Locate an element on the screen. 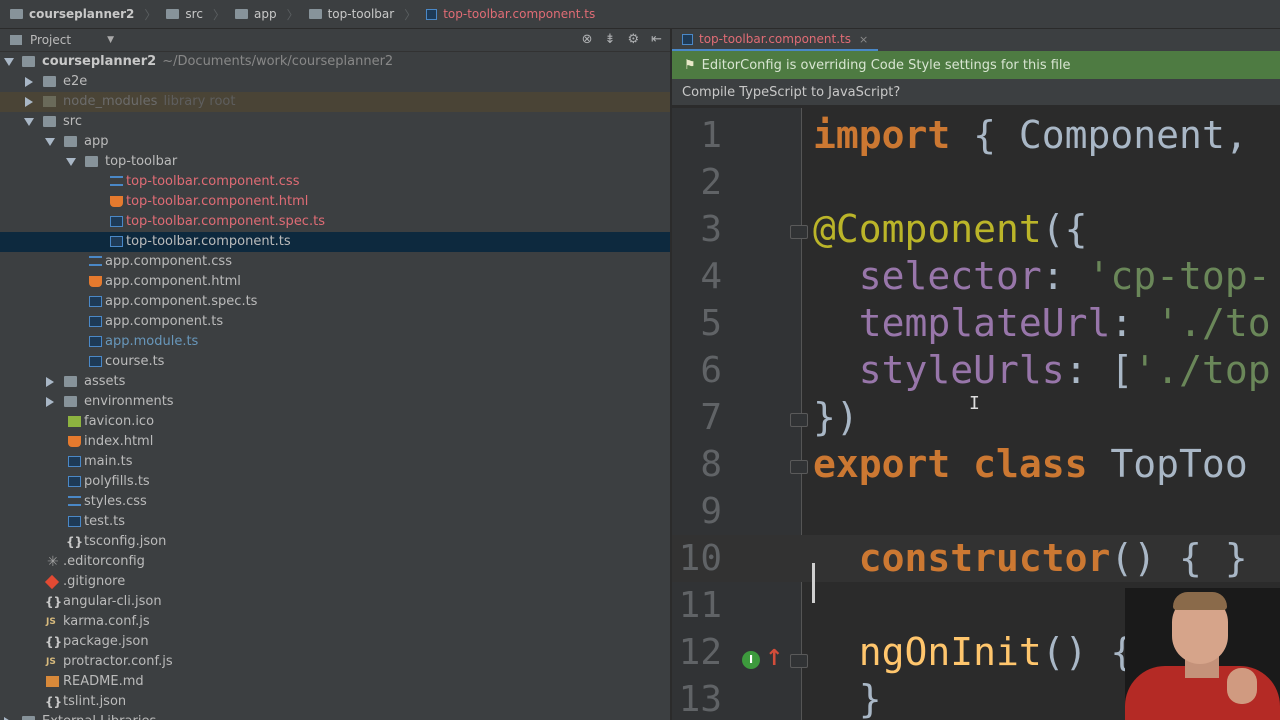 This screenshot has width=1280, height=720. tree-item-karma-conf: JS karma.conf.js is located at coordinates (335, 622).